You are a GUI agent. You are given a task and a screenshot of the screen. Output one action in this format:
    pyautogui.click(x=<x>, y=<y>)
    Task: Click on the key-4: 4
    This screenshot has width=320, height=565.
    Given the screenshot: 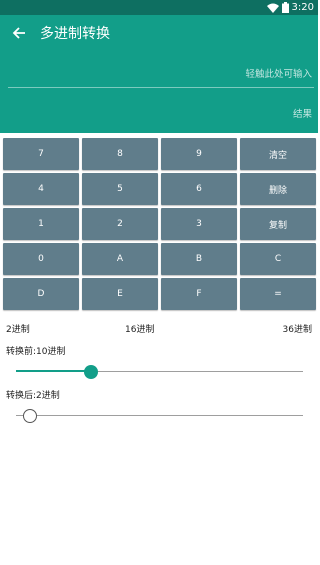 What is the action you would take?
    pyautogui.click(x=41, y=189)
    